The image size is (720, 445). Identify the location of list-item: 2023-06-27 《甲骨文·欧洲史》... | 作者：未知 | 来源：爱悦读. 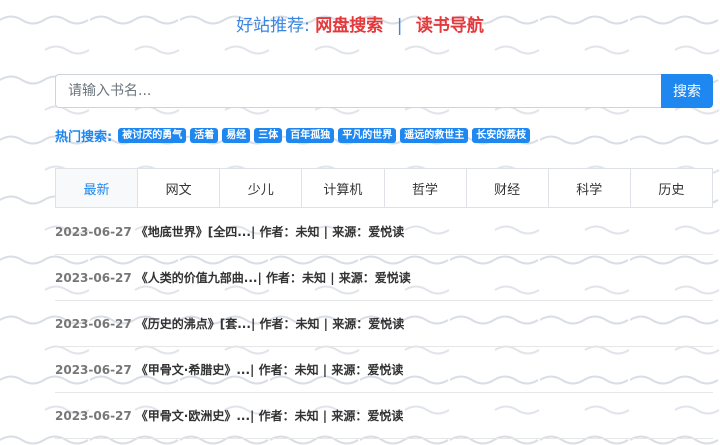
(384, 416).